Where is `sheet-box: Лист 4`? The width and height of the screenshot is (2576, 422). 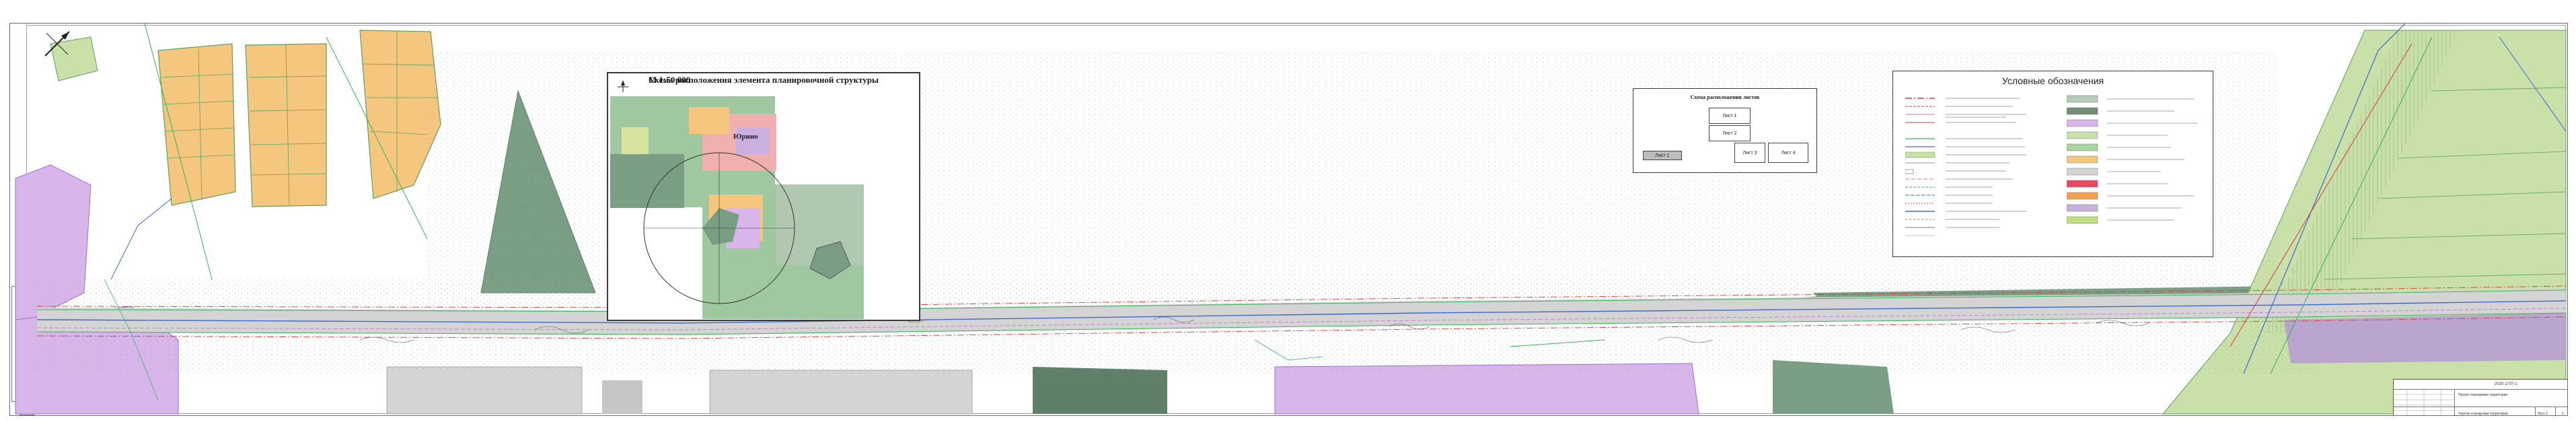
sheet-box: Лист 4 is located at coordinates (1788, 153).